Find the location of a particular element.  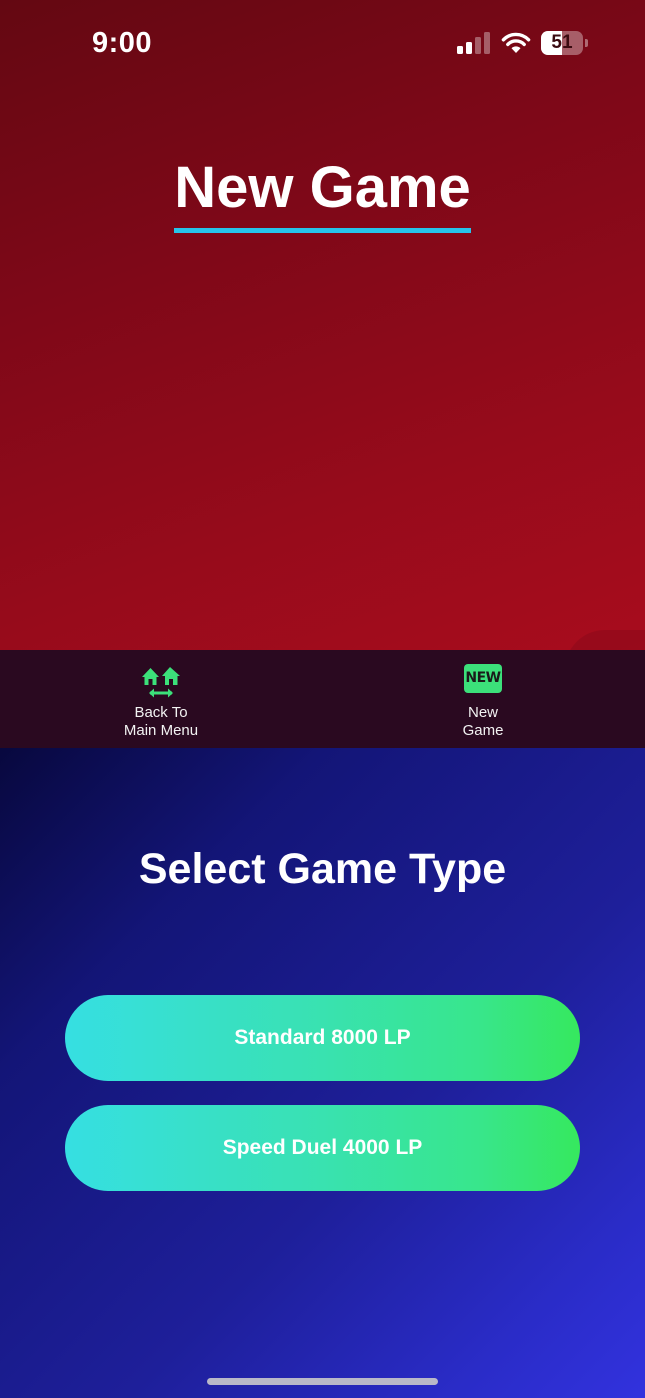

tab-new-game-label: New Game is located at coordinates (483, 721).